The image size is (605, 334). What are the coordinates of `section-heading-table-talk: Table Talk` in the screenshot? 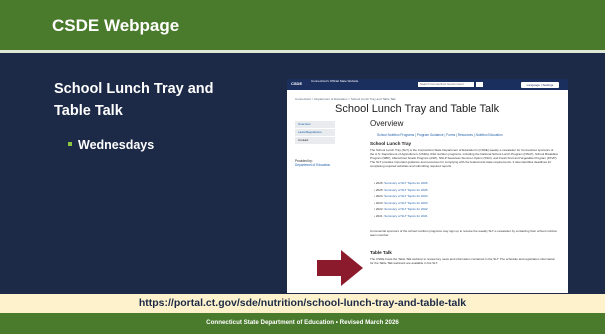 It's located at (381, 252).